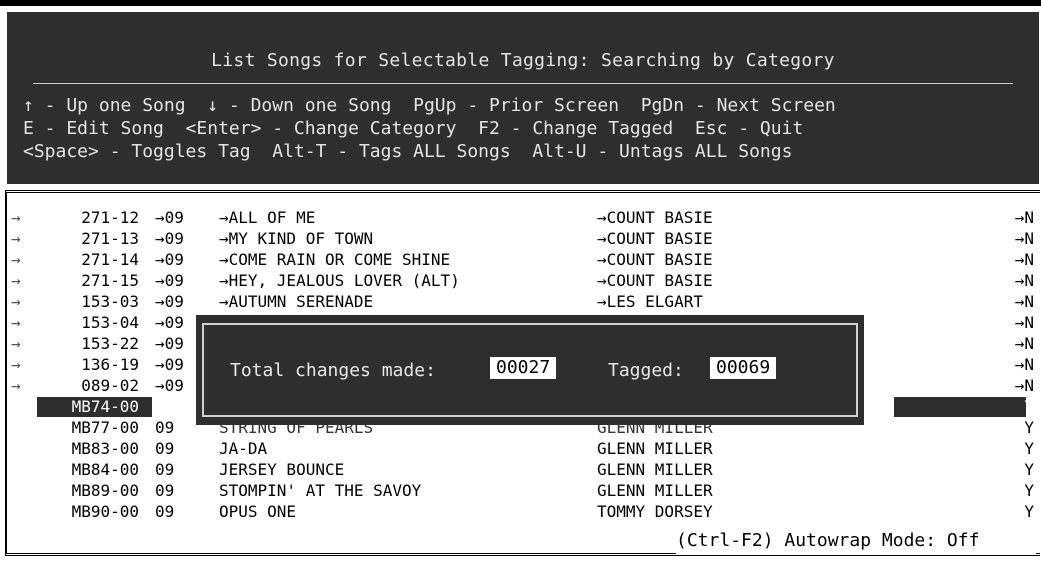 The height and width of the screenshot is (561, 1041). Describe the element at coordinates (320, 490) in the screenshot. I see `song-title: STOMPIN' AT THE SAVOY` at that location.